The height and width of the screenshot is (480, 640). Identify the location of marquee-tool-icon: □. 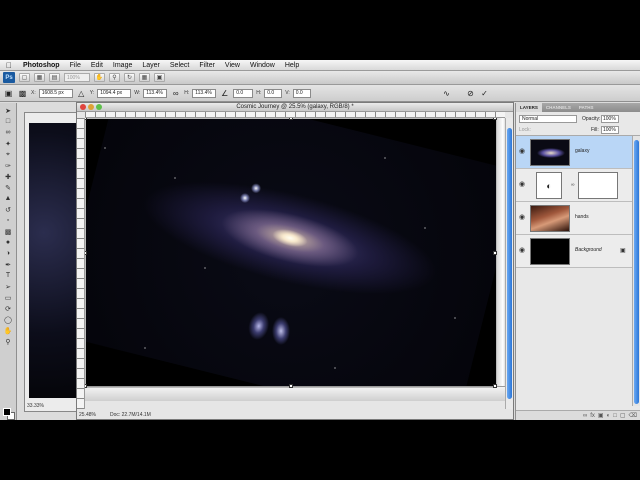
(8, 121).